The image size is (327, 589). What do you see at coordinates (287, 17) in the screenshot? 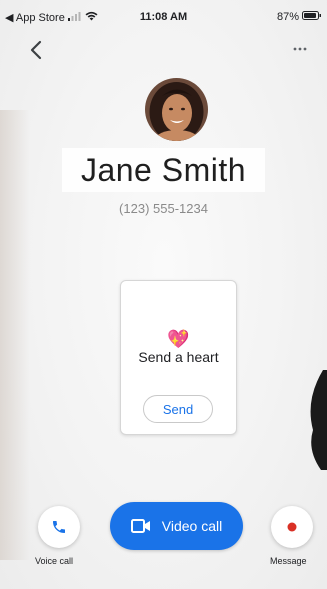
I see `battery-percent: 87%` at bounding box center [287, 17].